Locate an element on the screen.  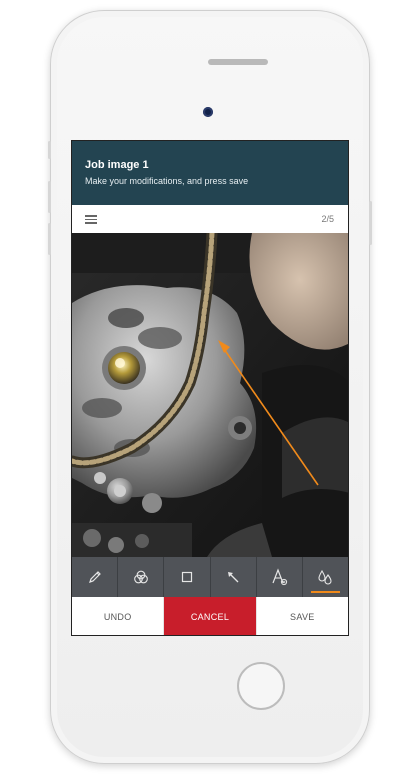
color-circles-icon is located at coordinates (140, 577).